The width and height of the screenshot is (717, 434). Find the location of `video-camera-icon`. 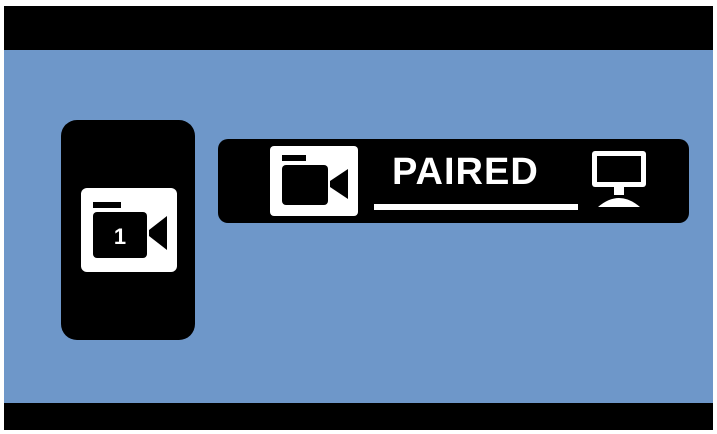

video-camera-icon is located at coordinates (315, 180).